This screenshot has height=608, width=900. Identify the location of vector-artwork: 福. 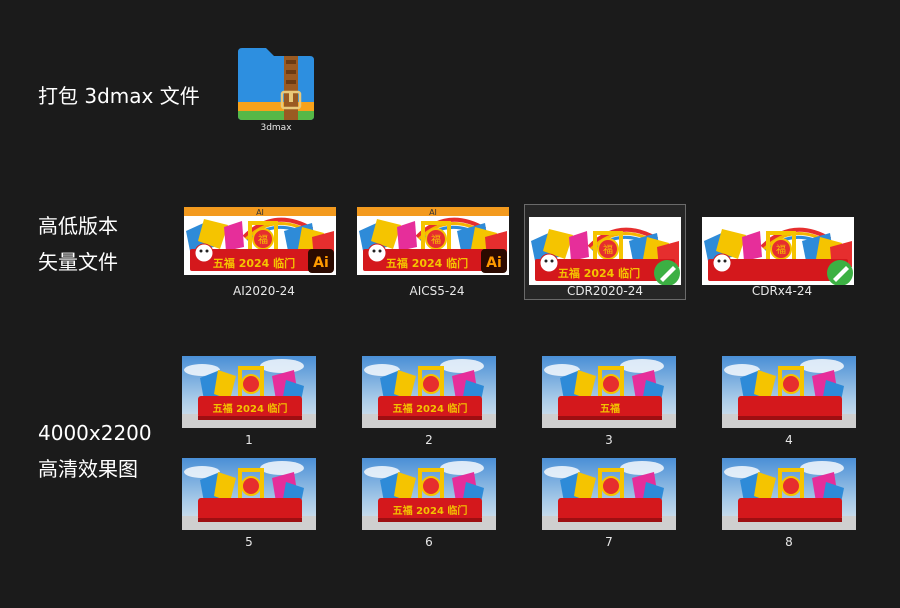
(778, 251).